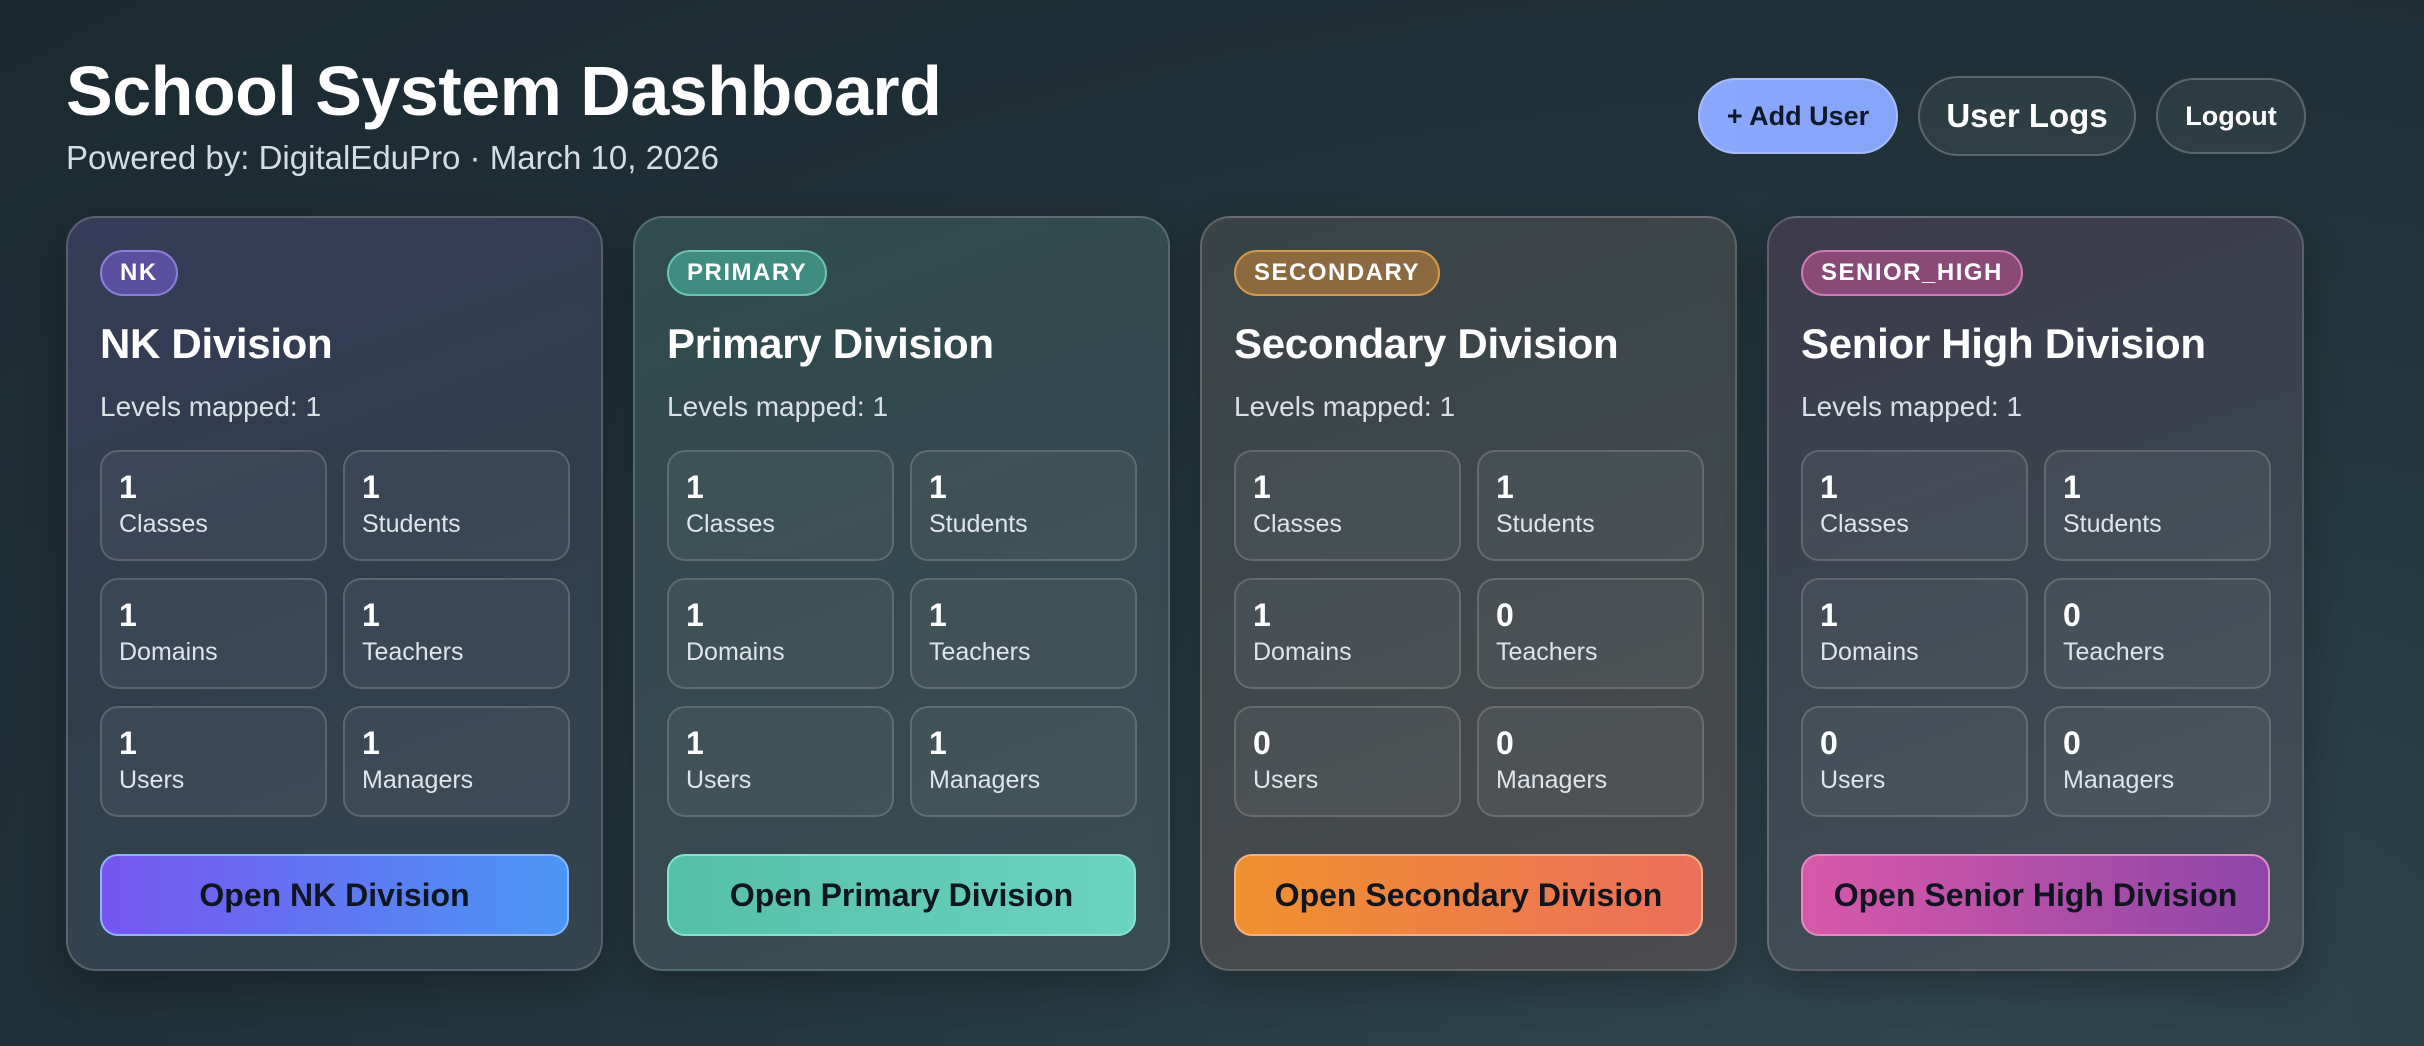 This screenshot has width=2424, height=1046. I want to click on open-senior-high-division-button: Open Senior High Division, so click(2035, 895).